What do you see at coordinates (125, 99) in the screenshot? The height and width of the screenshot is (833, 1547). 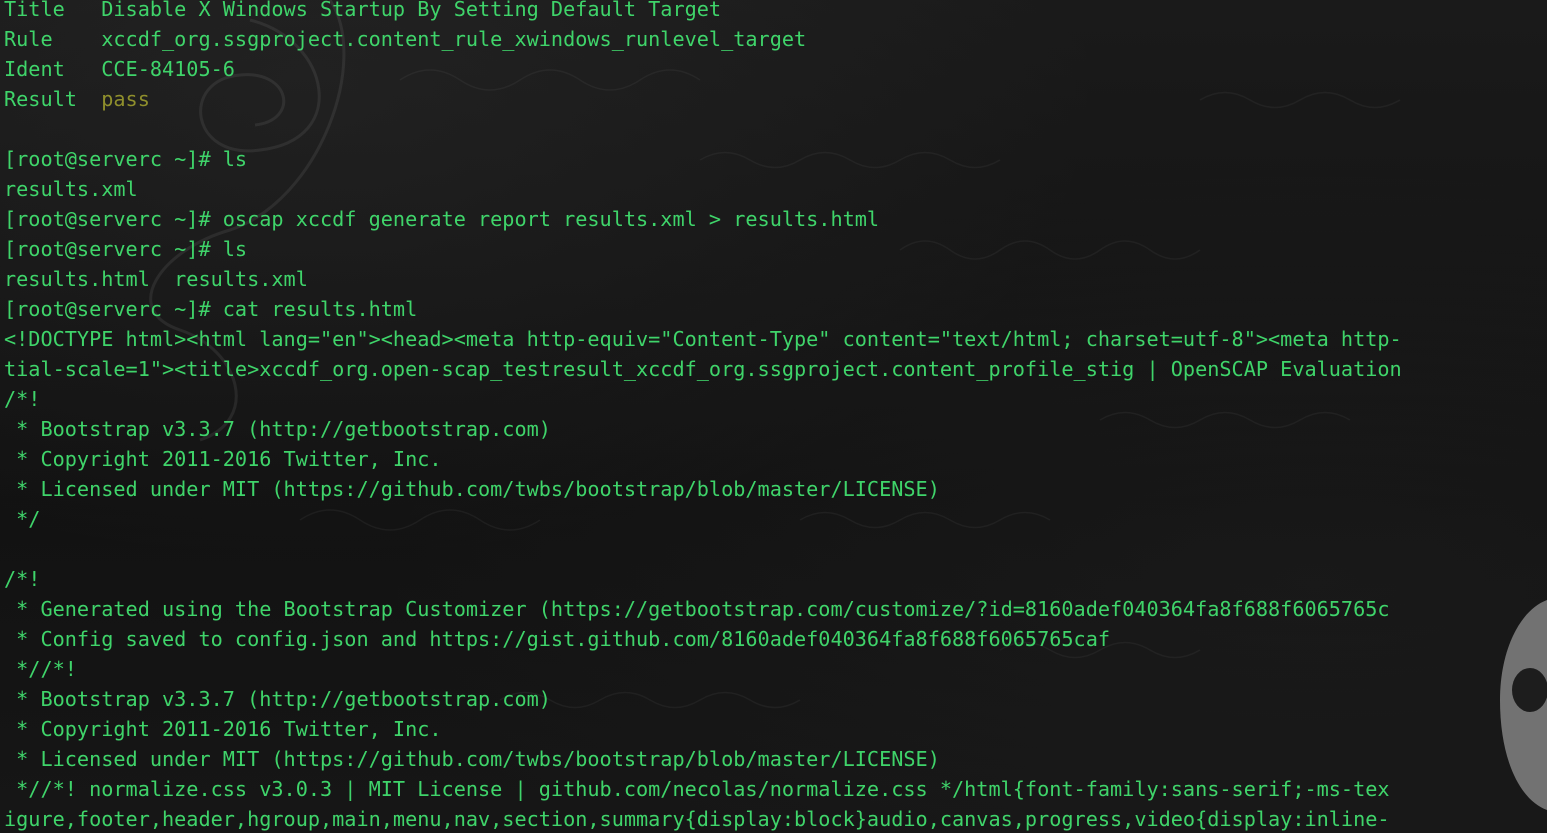 I see `result-status: pass` at bounding box center [125, 99].